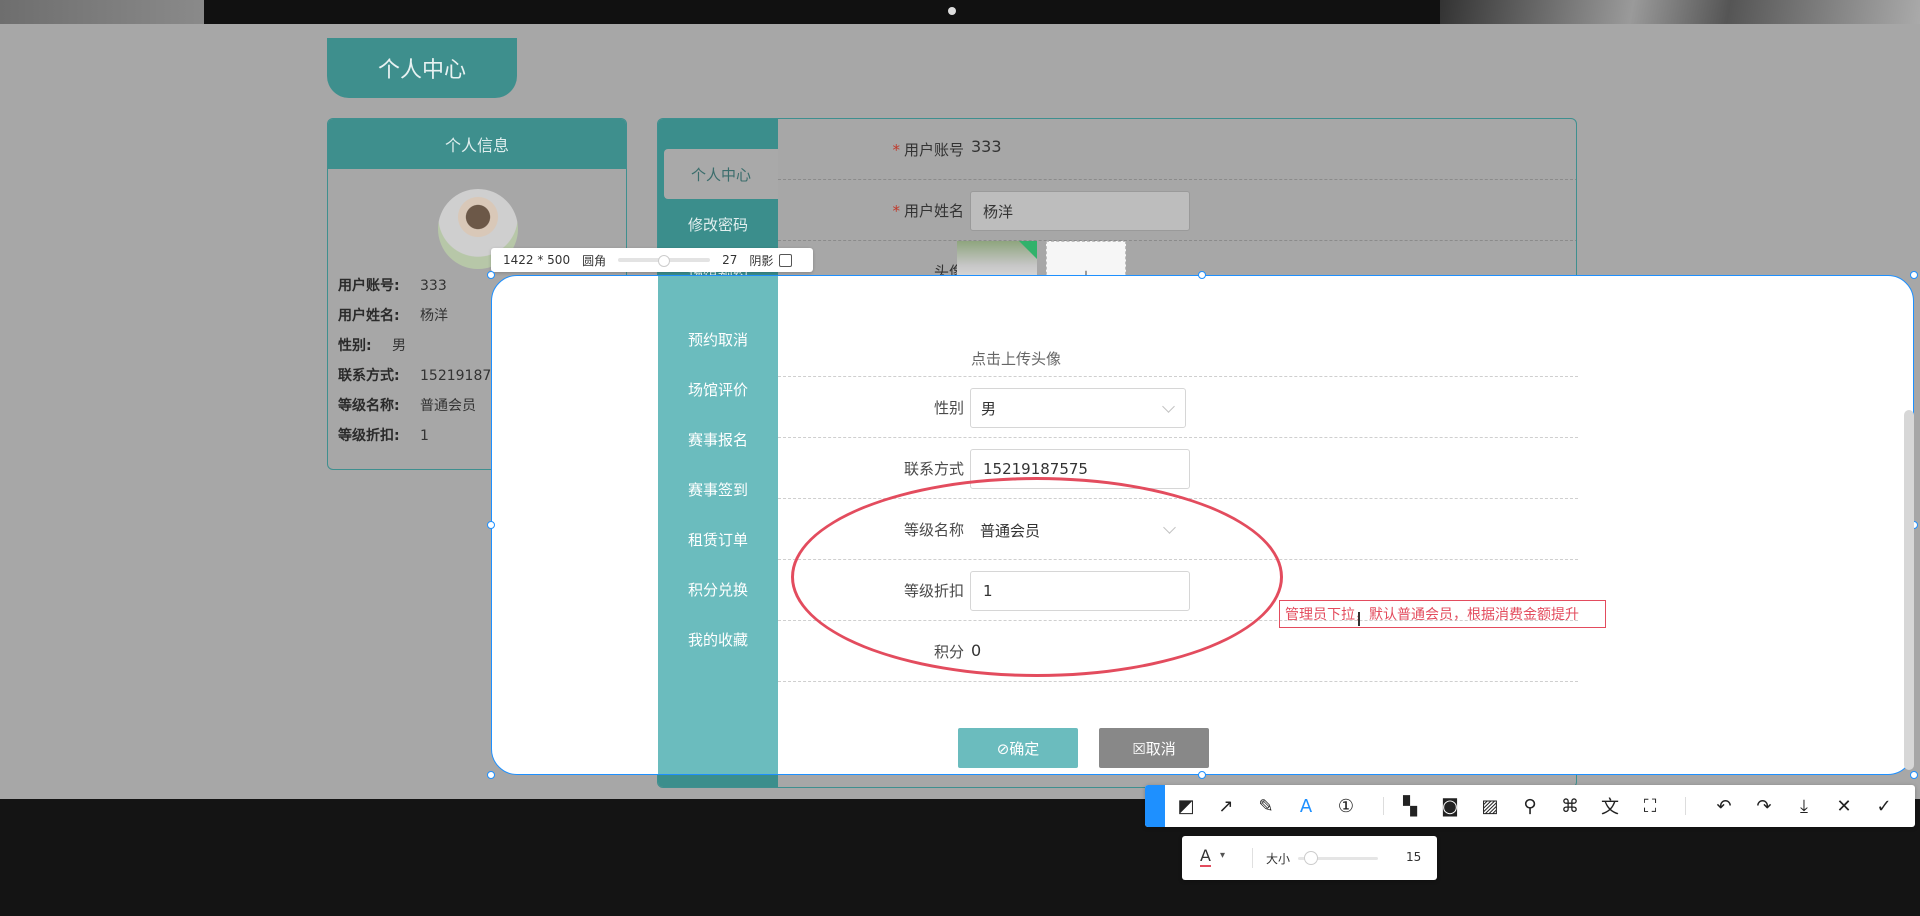 Image resolution: width=1920 pixels, height=916 pixels. I want to click on undo-icon: ↶, so click(1724, 806).